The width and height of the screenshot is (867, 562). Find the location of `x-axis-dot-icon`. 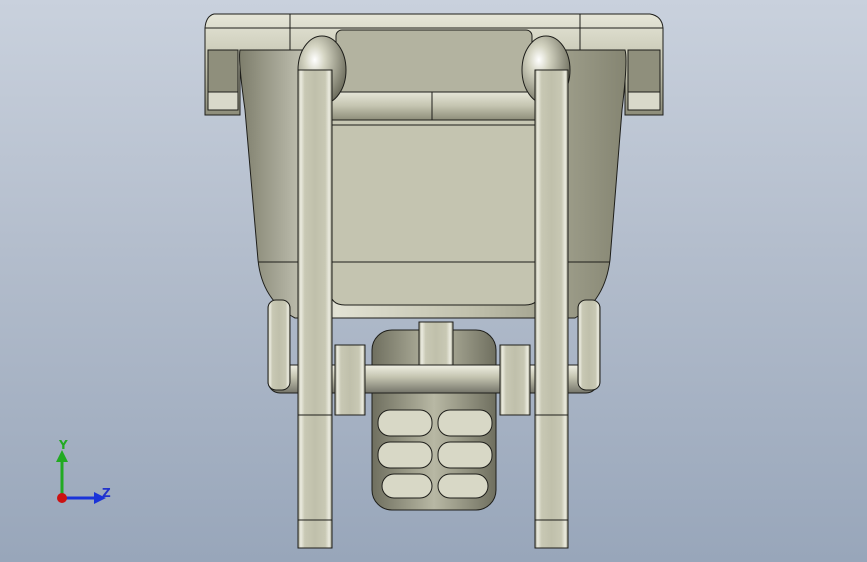

x-axis-dot-icon is located at coordinates (62, 498).